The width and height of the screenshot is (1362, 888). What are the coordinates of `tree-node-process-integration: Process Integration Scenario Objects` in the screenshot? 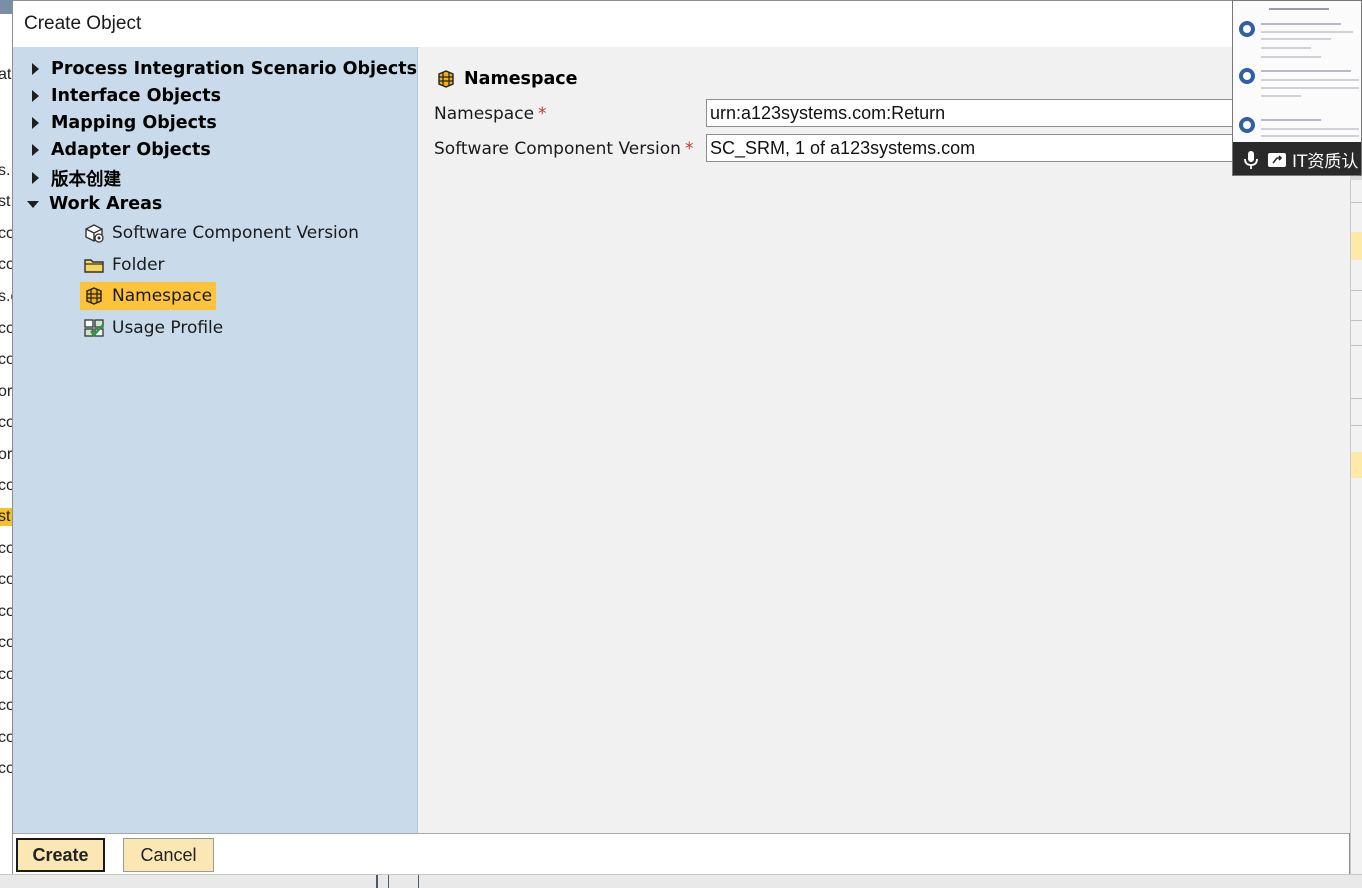 It's located at (222, 69).